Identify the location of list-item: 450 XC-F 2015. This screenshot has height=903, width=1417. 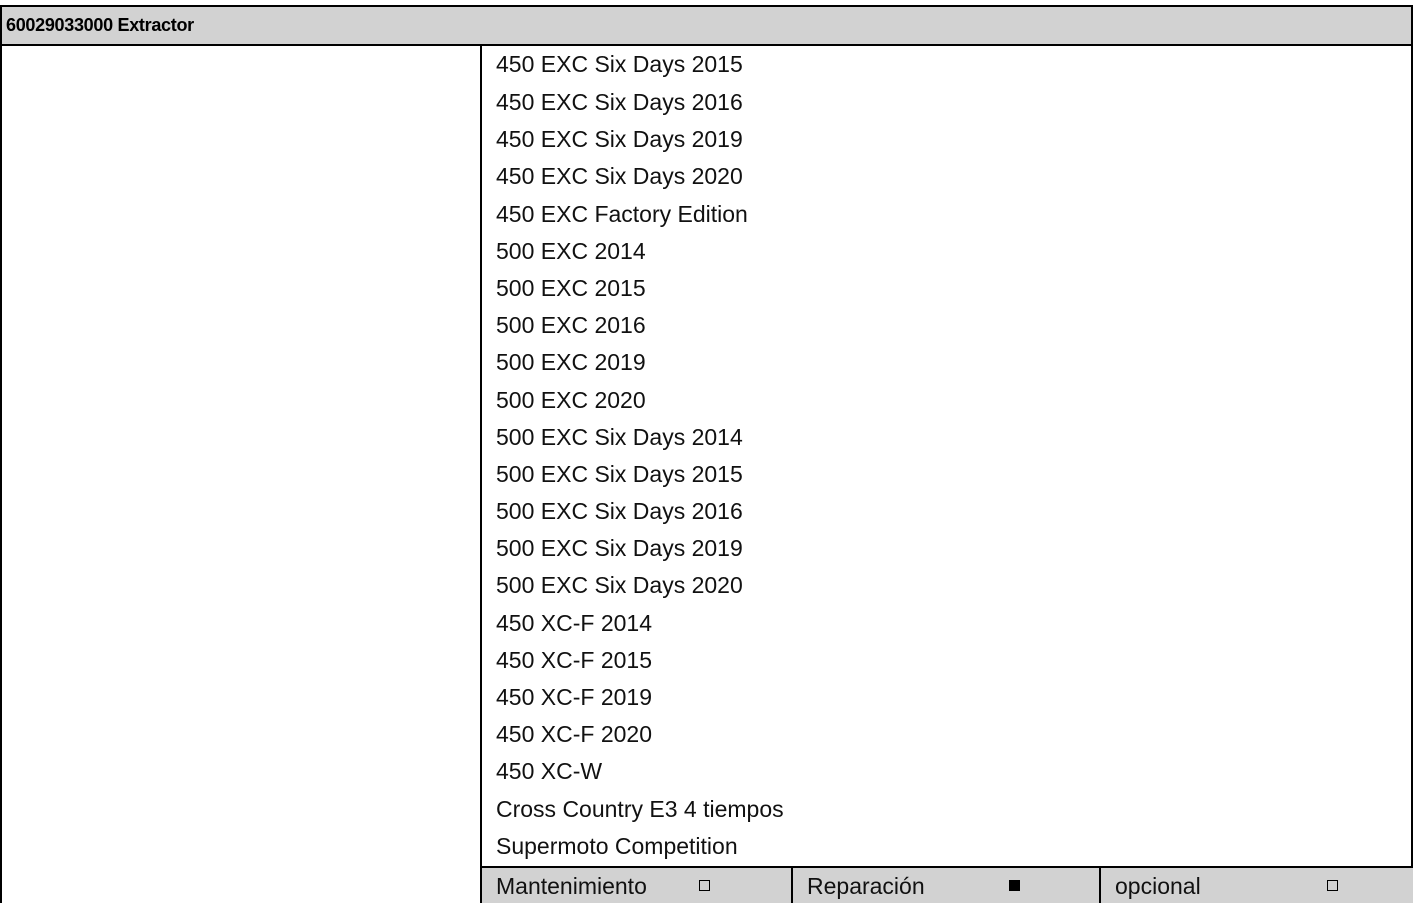
(574, 659).